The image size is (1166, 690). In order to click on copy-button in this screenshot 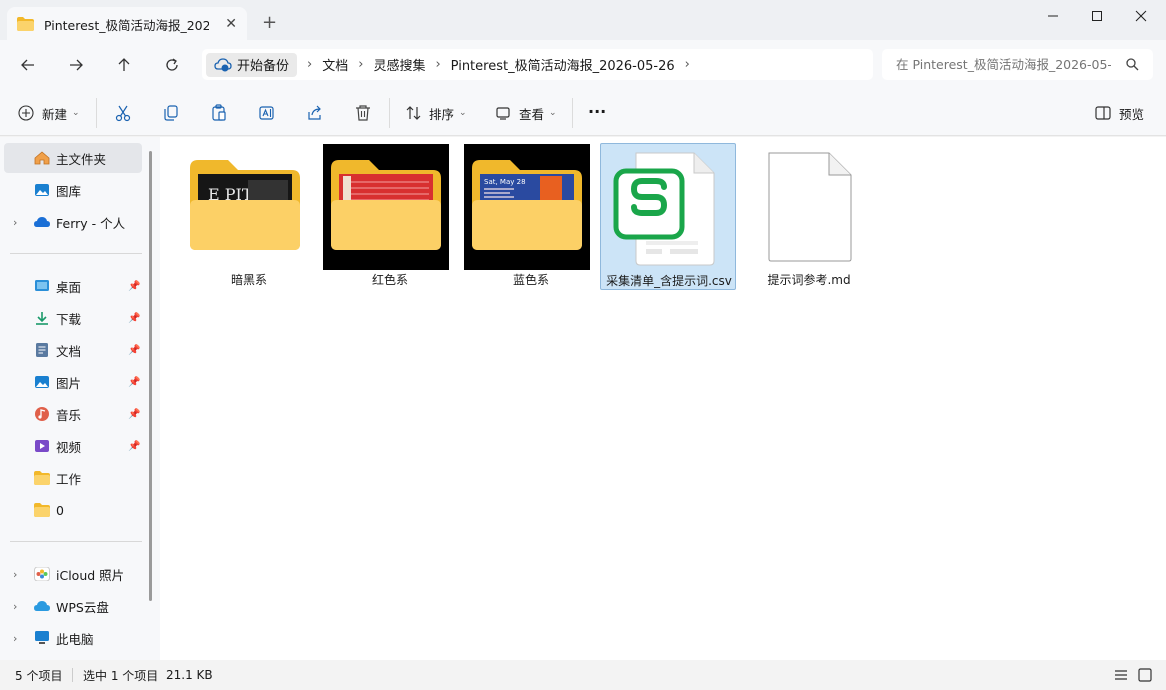, I will do `click(171, 113)`.